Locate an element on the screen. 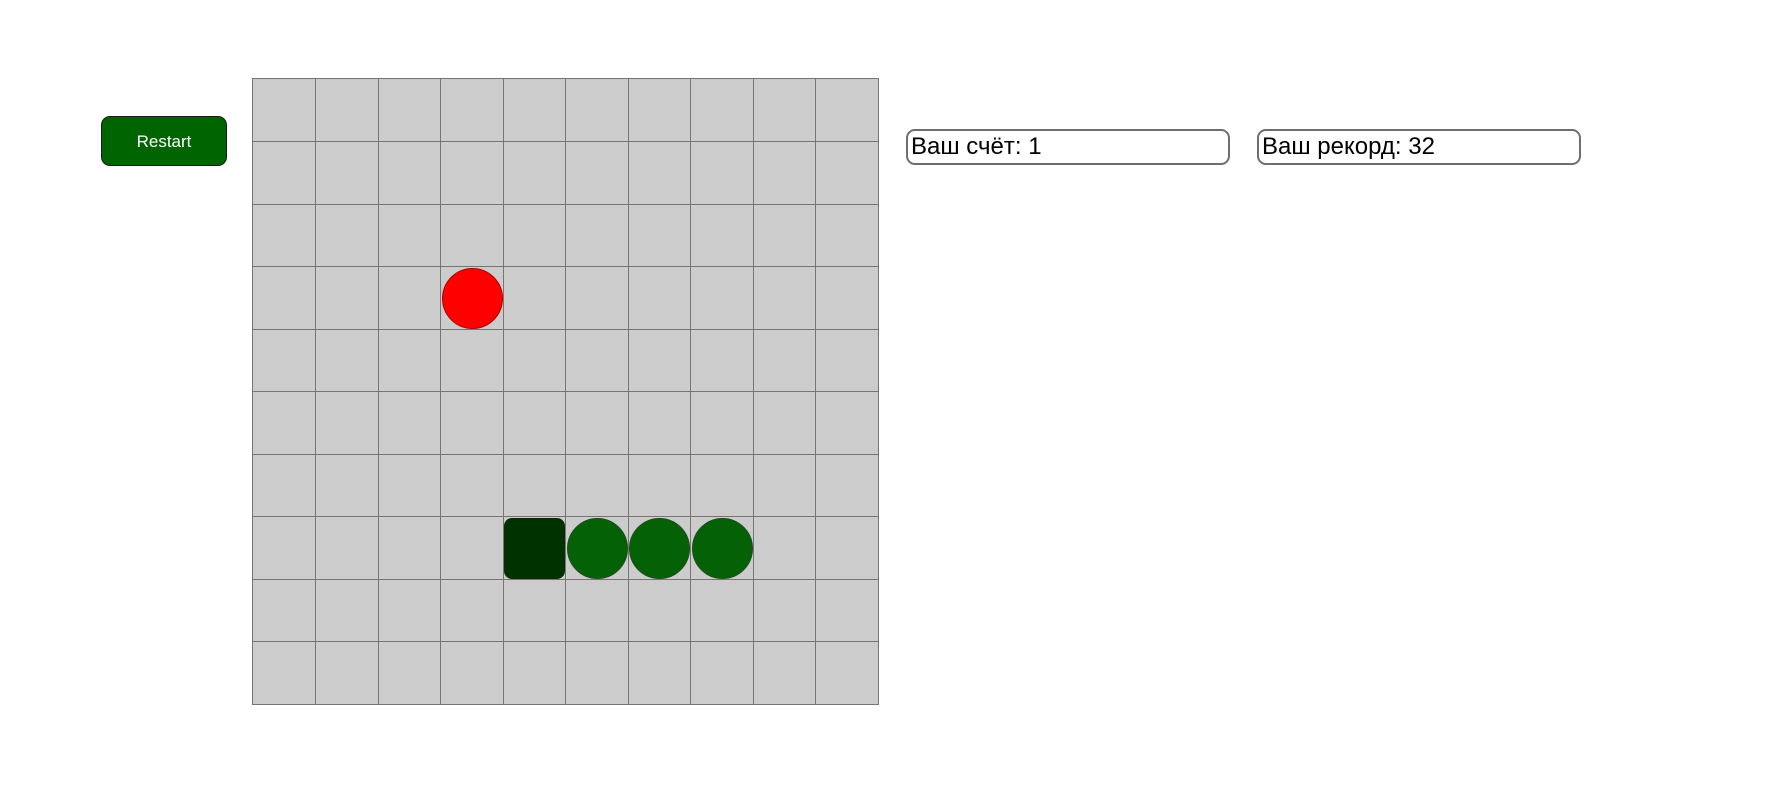 This screenshot has width=1776, height=801. restart-button: Restart is located at coordinates (164, 141).